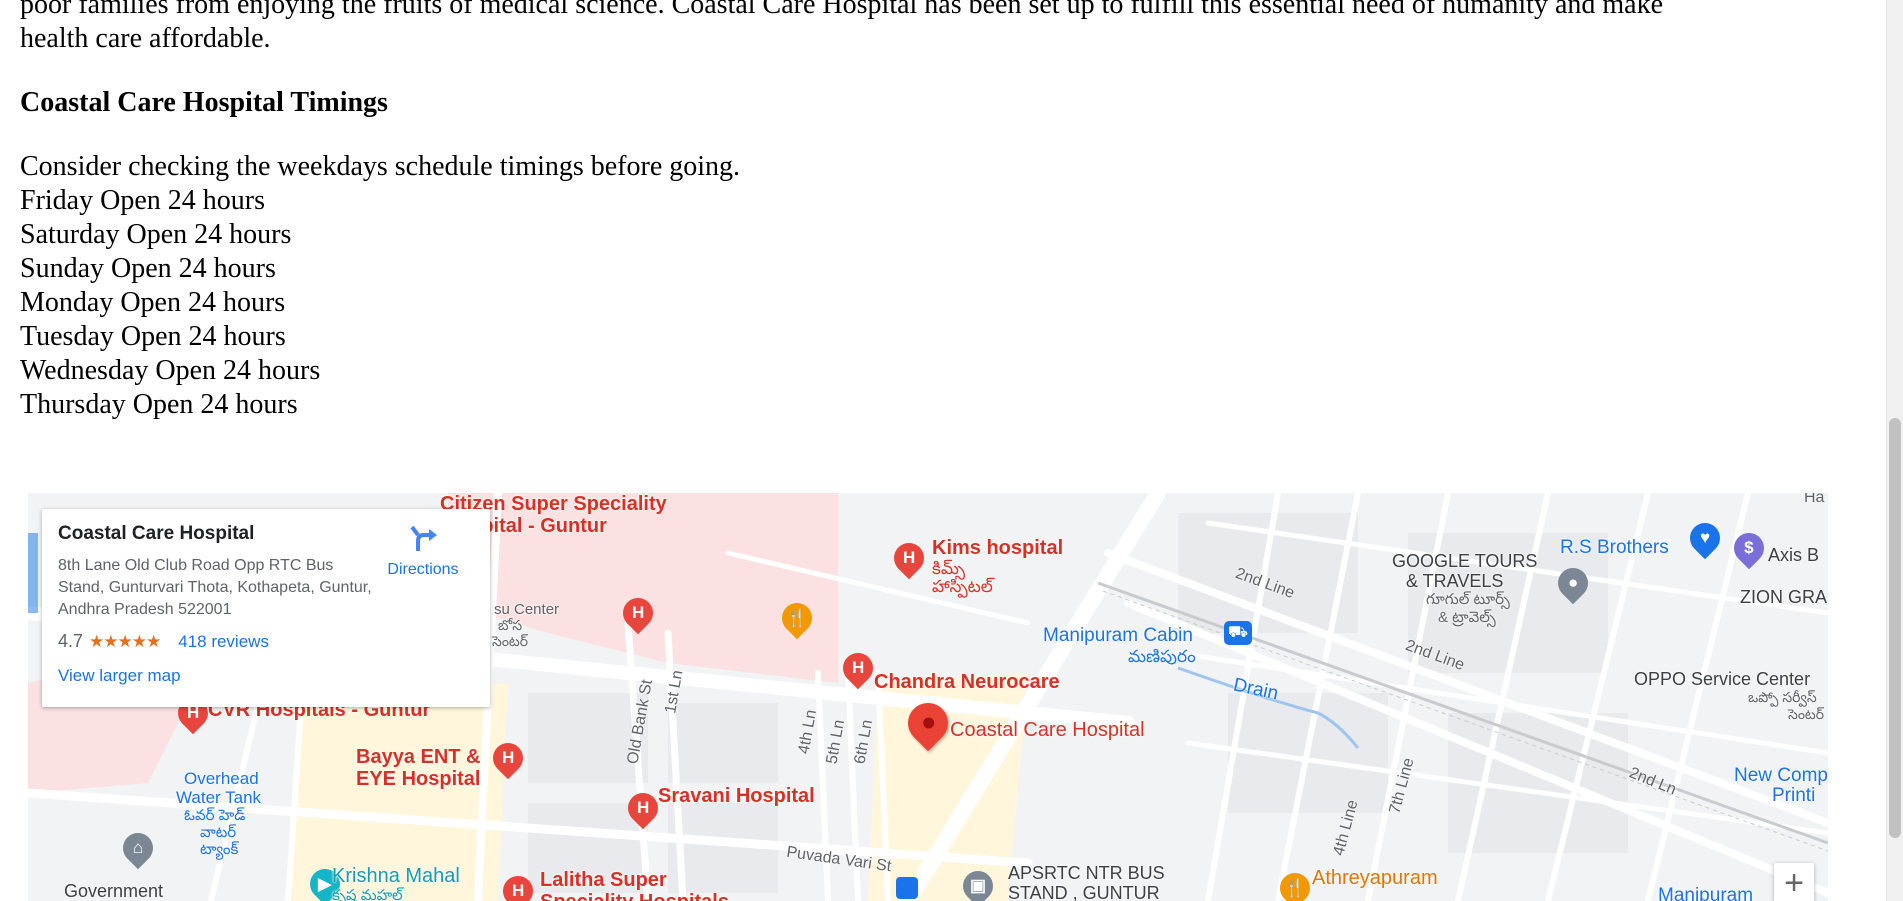 This screenshot has height=901, width=1903. What do you see at coordinates (1375, 878) in the screenshot?
I see `map-label-athreya: Athreyapuram` at bounding box center [1375, 878].